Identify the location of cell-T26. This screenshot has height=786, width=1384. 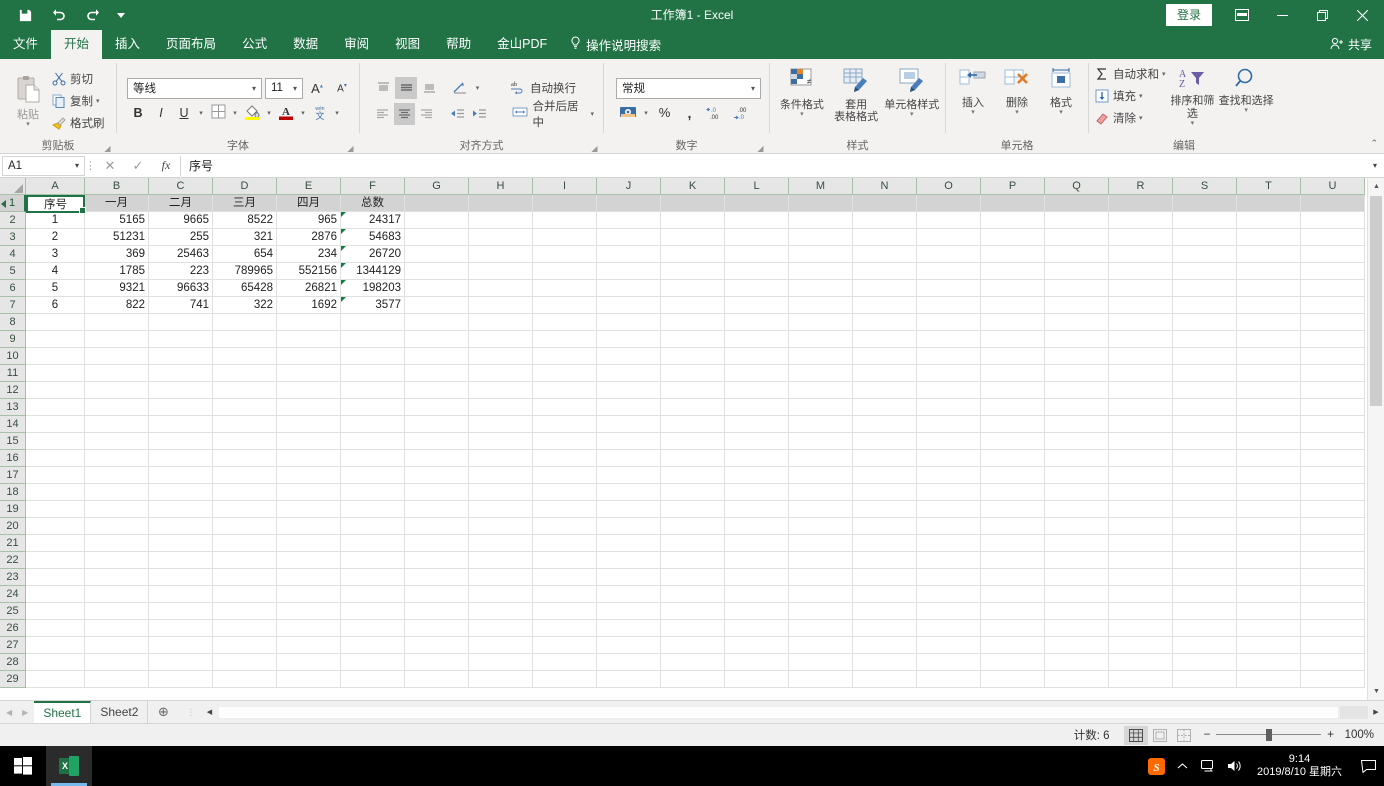
(1269, 628).